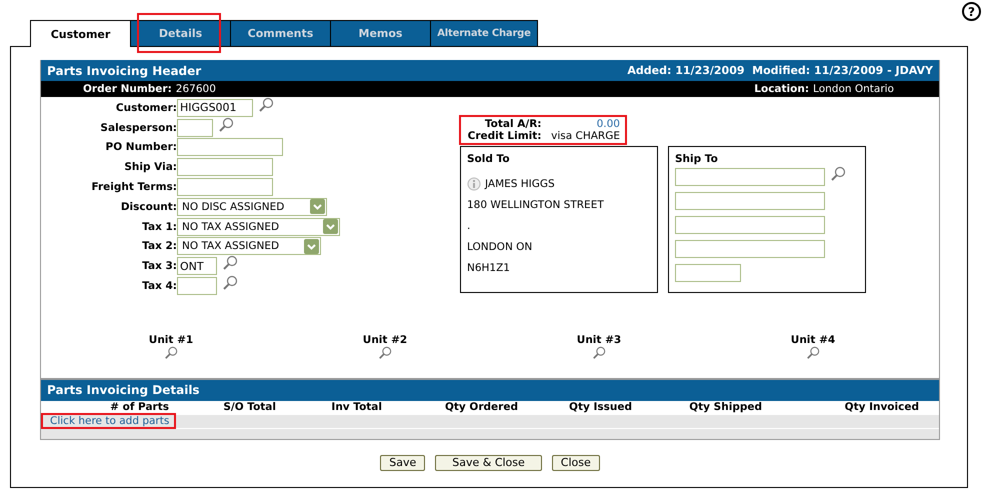 The image size is (983, 500). What do you see at coordinates (215, 107) in the screenshot?
I see `input-field: HIGGS001` at bounding box center [215, 107].